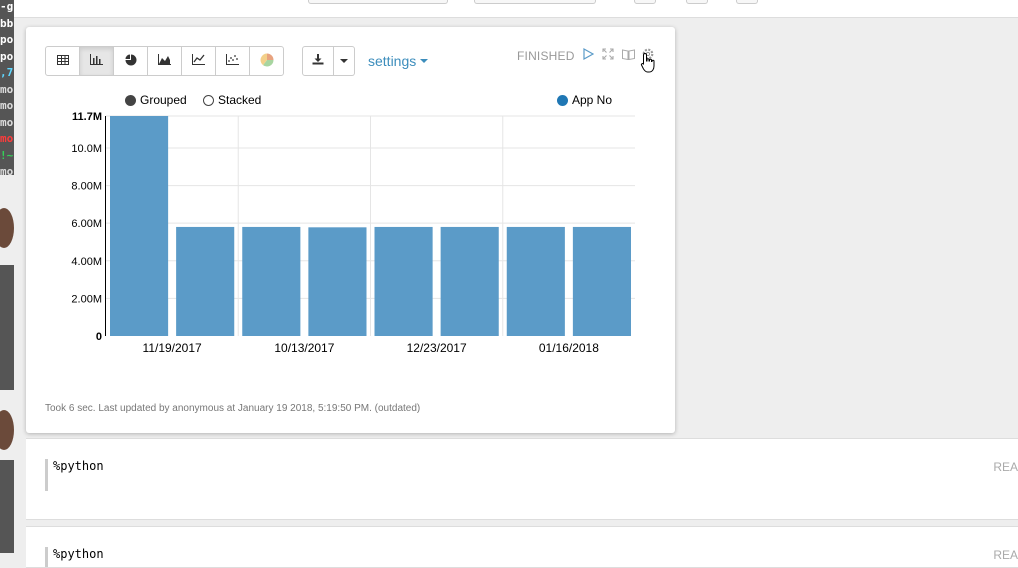 This screenshot has height=568, width=1018. I want to click on y-tick-label: 10.0M, so click(86, 149).